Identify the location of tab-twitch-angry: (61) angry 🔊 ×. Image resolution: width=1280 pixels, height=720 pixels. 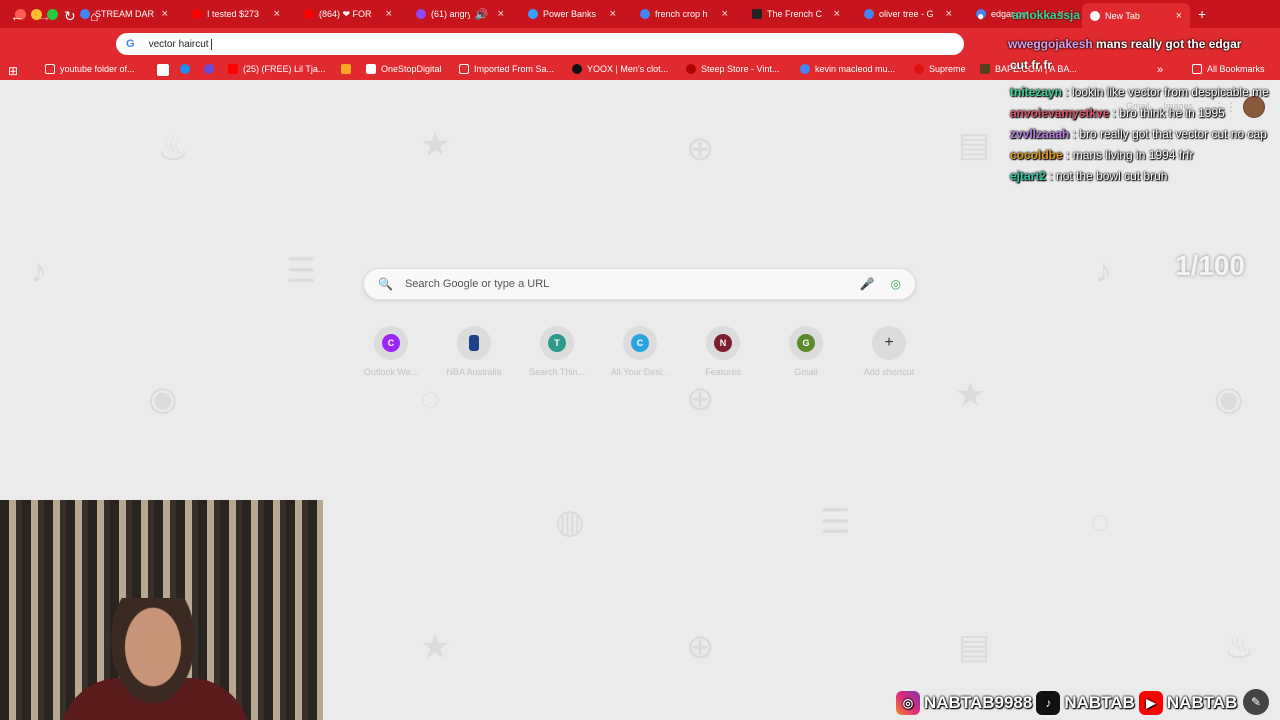
(460, 14).